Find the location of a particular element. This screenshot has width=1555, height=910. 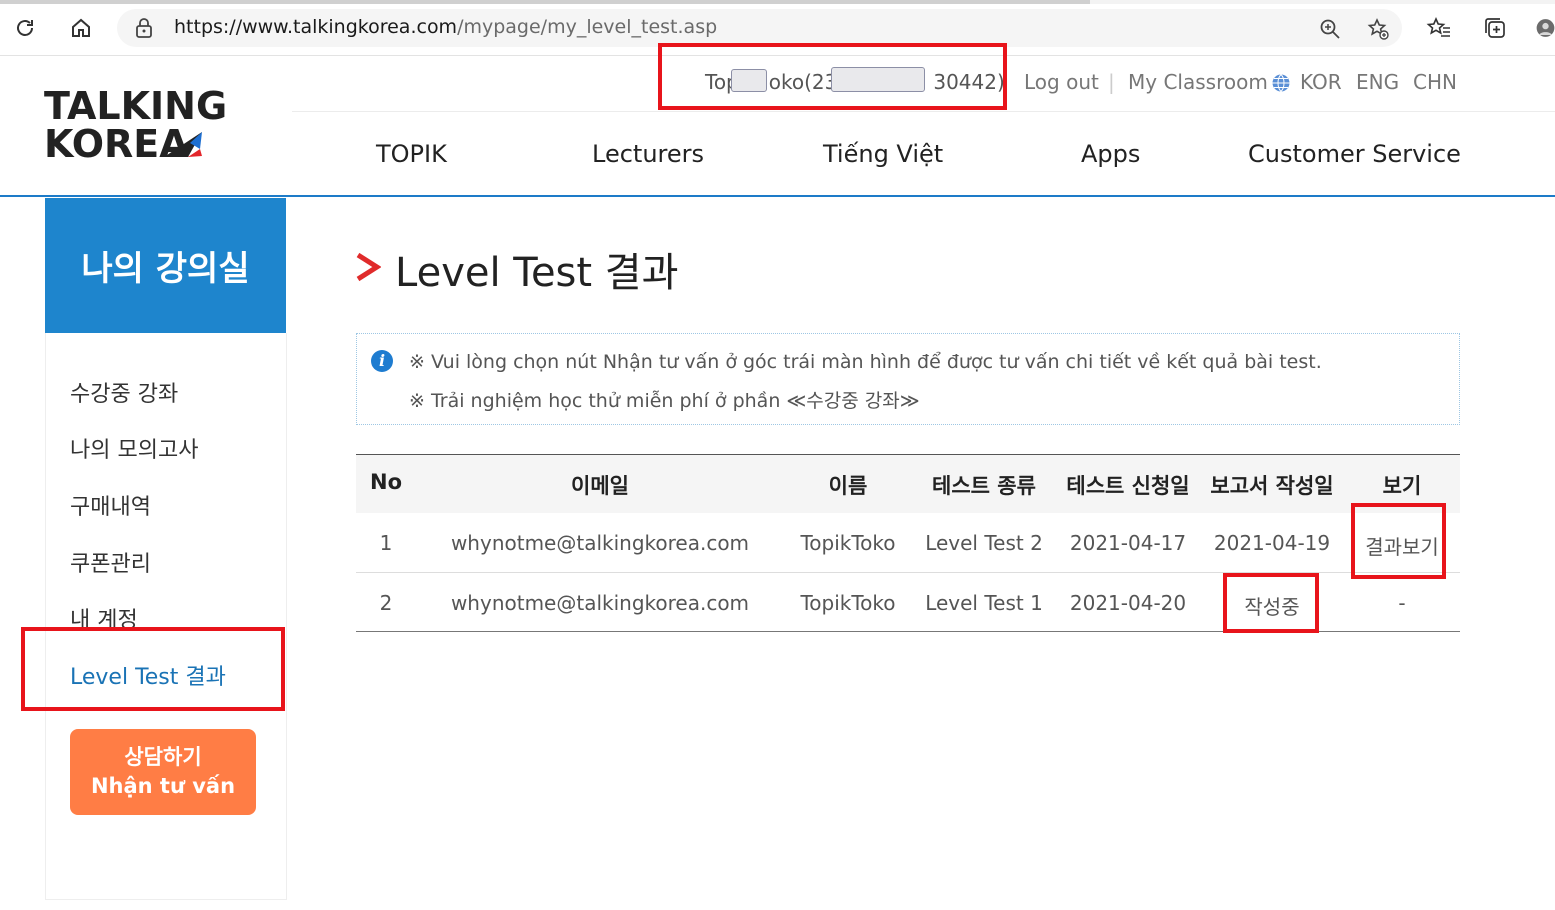

row1-no: 1 is located at coordinates (386, 543).